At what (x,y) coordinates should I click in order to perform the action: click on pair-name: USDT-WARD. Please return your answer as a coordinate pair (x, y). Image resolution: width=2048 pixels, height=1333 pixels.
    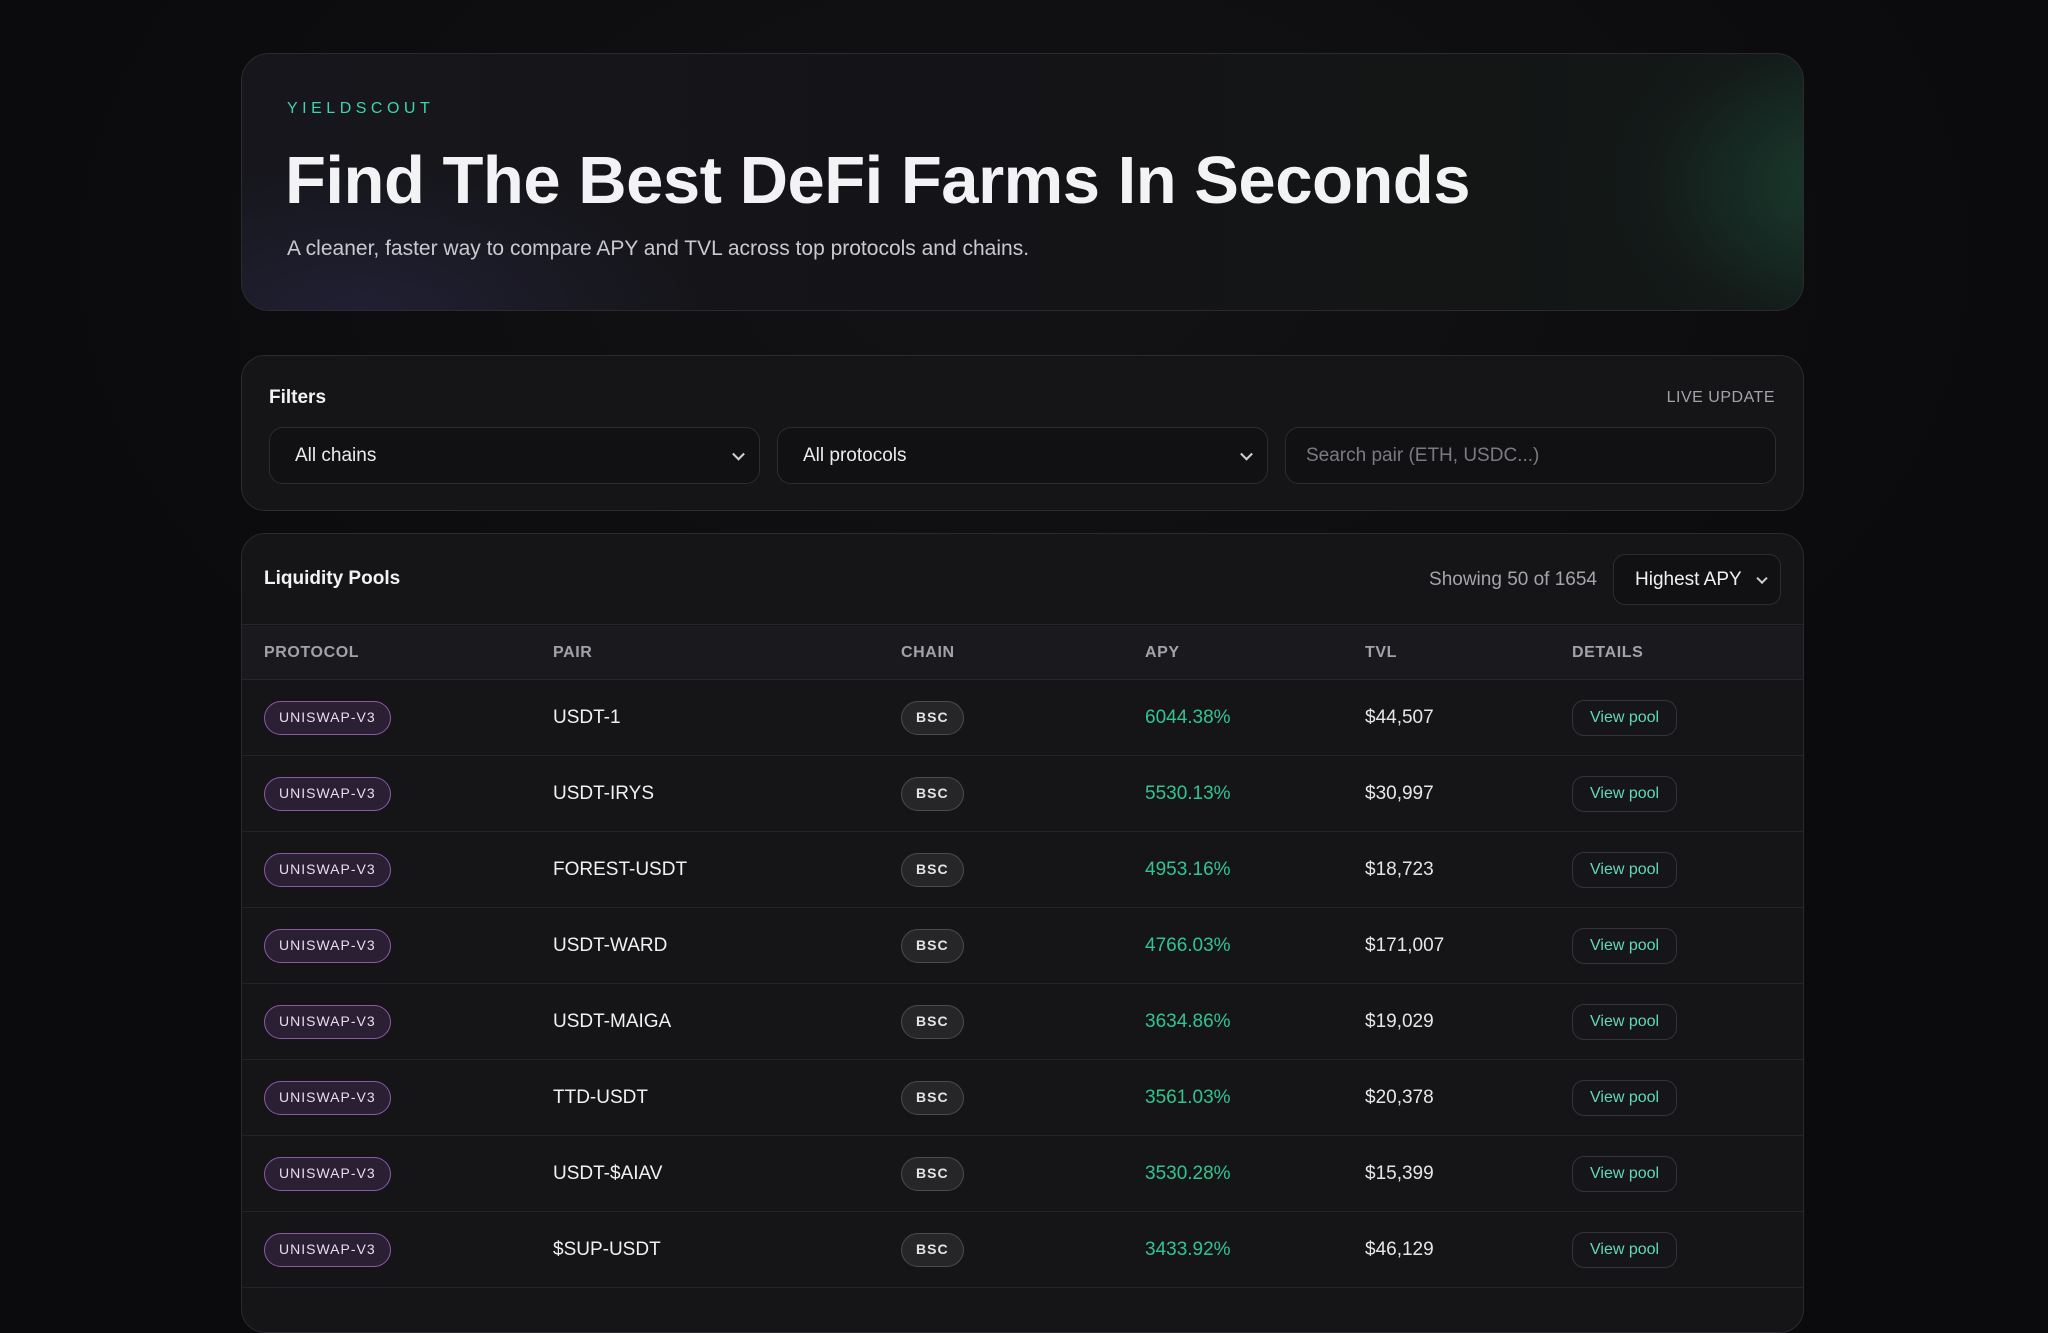
    Looking at the image, I should click on (610, 945).